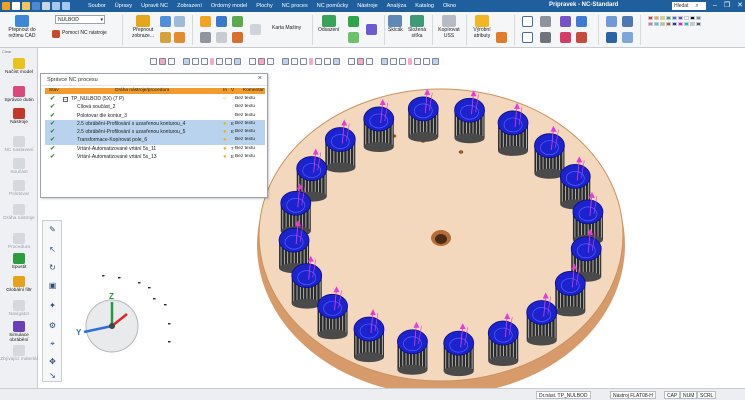 This screenshot has height=400, width=745. Describe the element at coordinates (189, 6) in the screenshot. I see `menu-item: Zobrazení` at that location.